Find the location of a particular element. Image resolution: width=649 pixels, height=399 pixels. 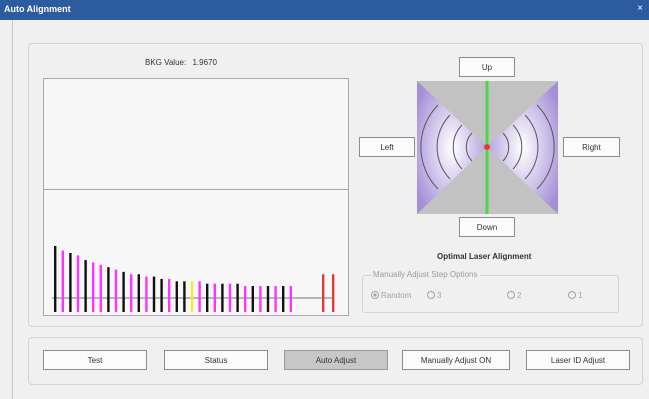

radio-random: Random is located at coordinates (391, 295).